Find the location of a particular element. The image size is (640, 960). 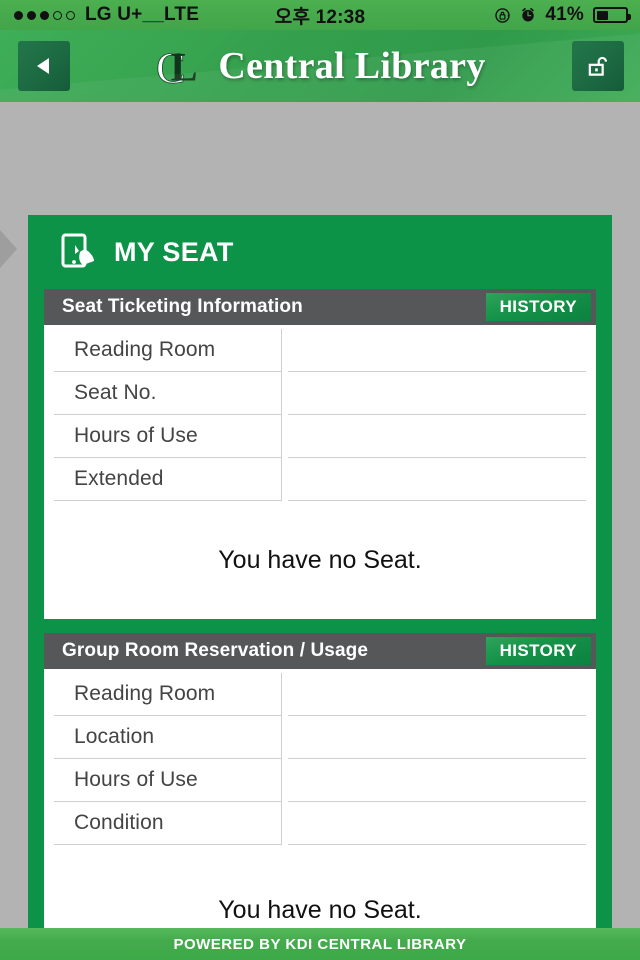

row-label: Extended is located at coordinates (168, 479).